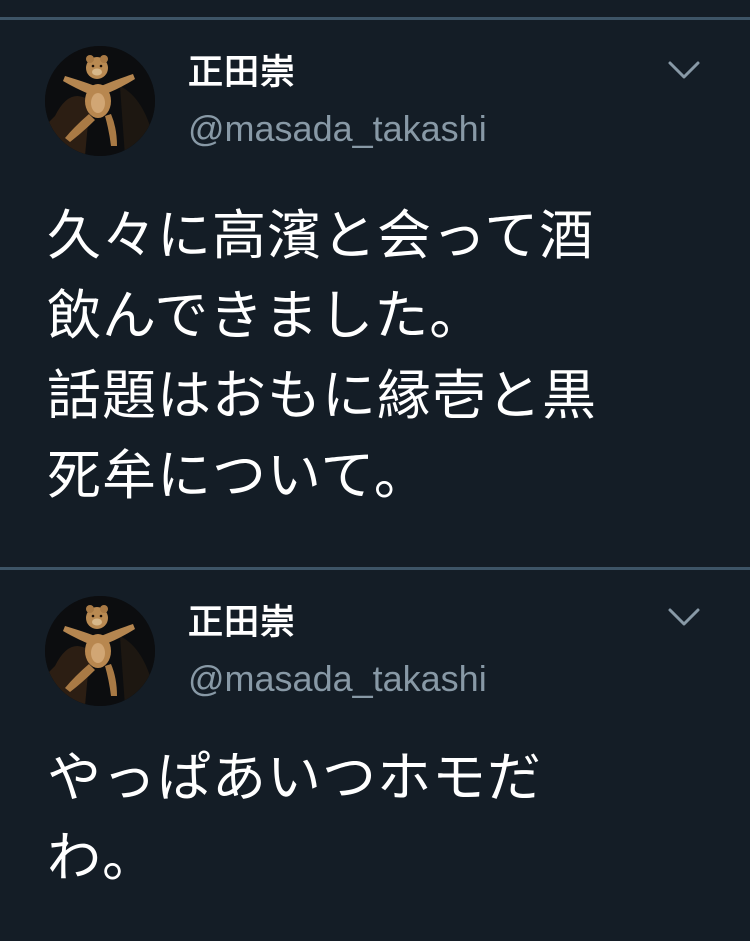  What do you see at coordinates (322, 395) in the screenshot?
I see `tweet-text-line: 話題はおもに縁壱と黒` at bounding box center [322, 395].